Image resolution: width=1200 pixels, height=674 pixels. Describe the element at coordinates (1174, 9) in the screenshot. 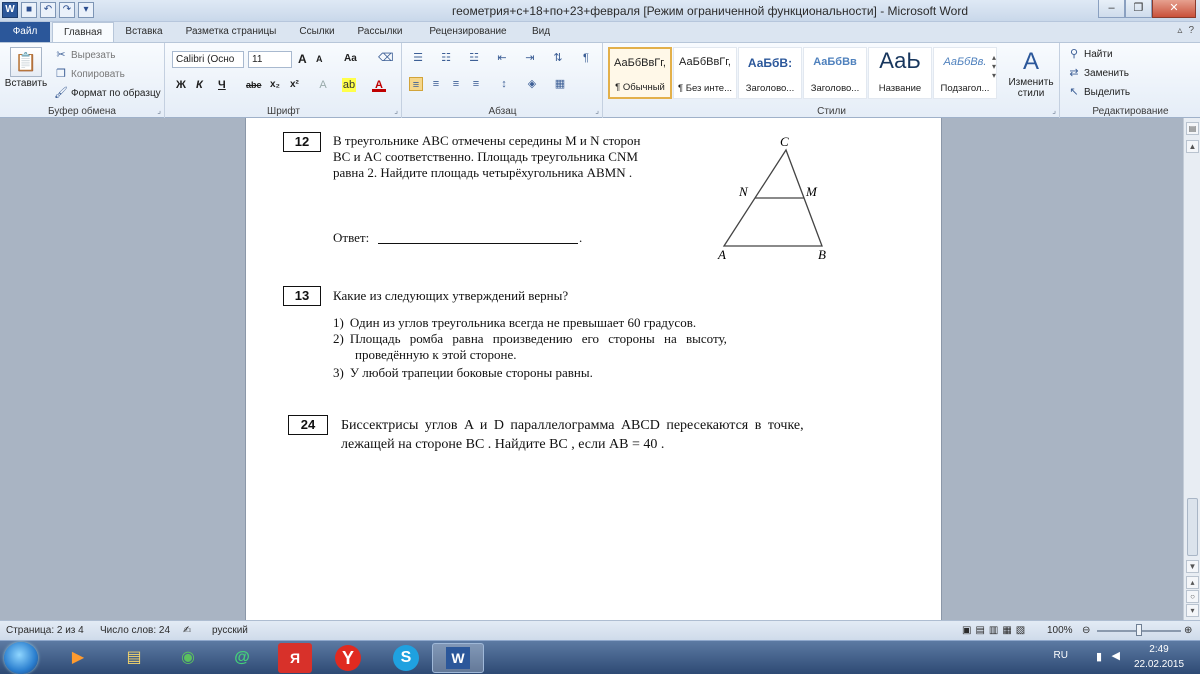

I see `close-button: ✕` at that location.